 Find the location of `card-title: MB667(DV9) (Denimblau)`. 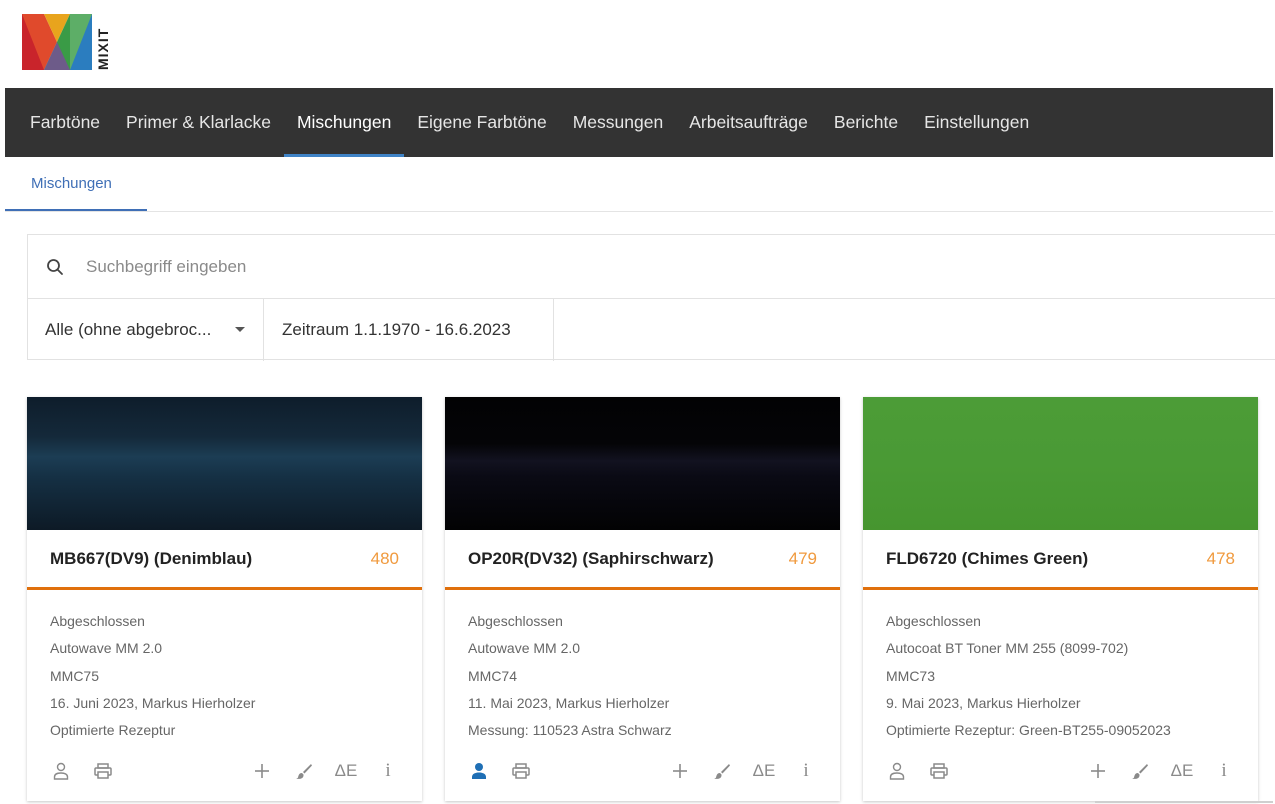

card-title: MB667(DV9) (Denimblau) is located at coordinates (151, 558).